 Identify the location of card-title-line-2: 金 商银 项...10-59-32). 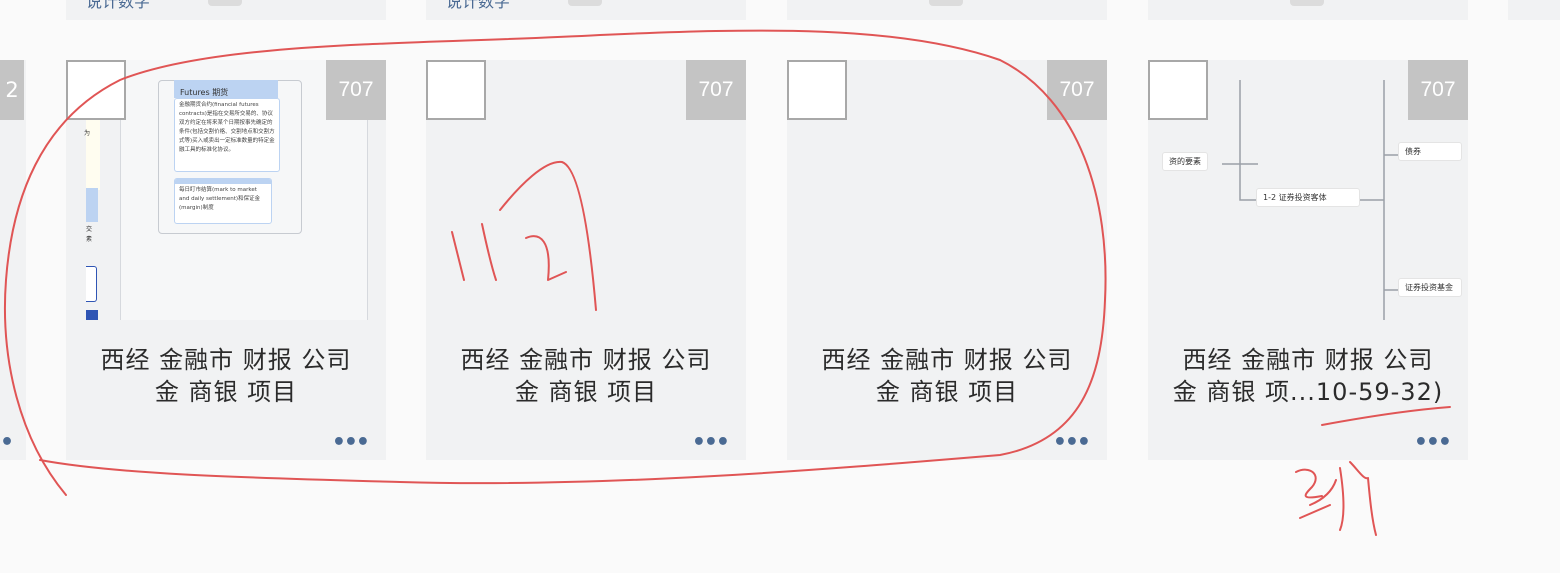
(1308, 392).